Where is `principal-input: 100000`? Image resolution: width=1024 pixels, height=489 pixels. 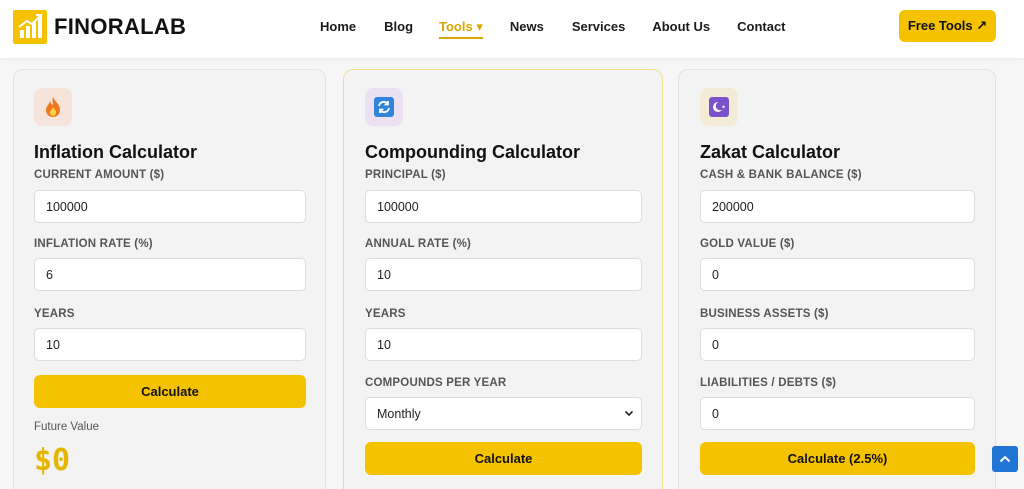 principal-input: 100000 is located at coordinates (503, 206).